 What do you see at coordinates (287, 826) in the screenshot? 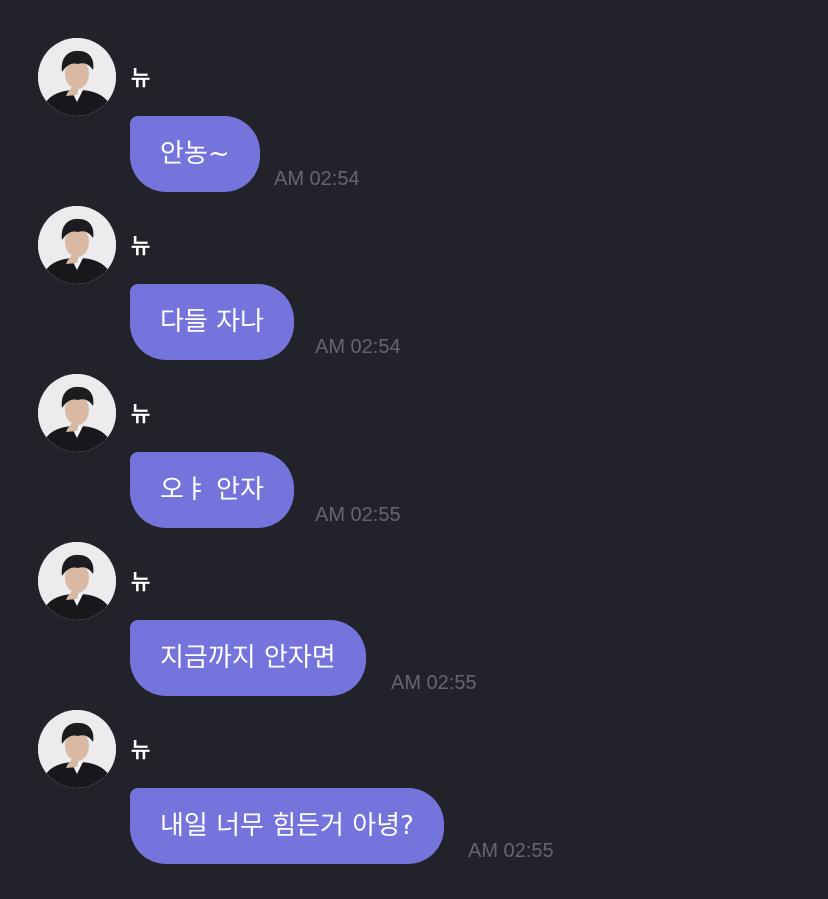
I see `message-bubble: 내일 너무 힘든거 아녕?` at bounding box center [287, 826].